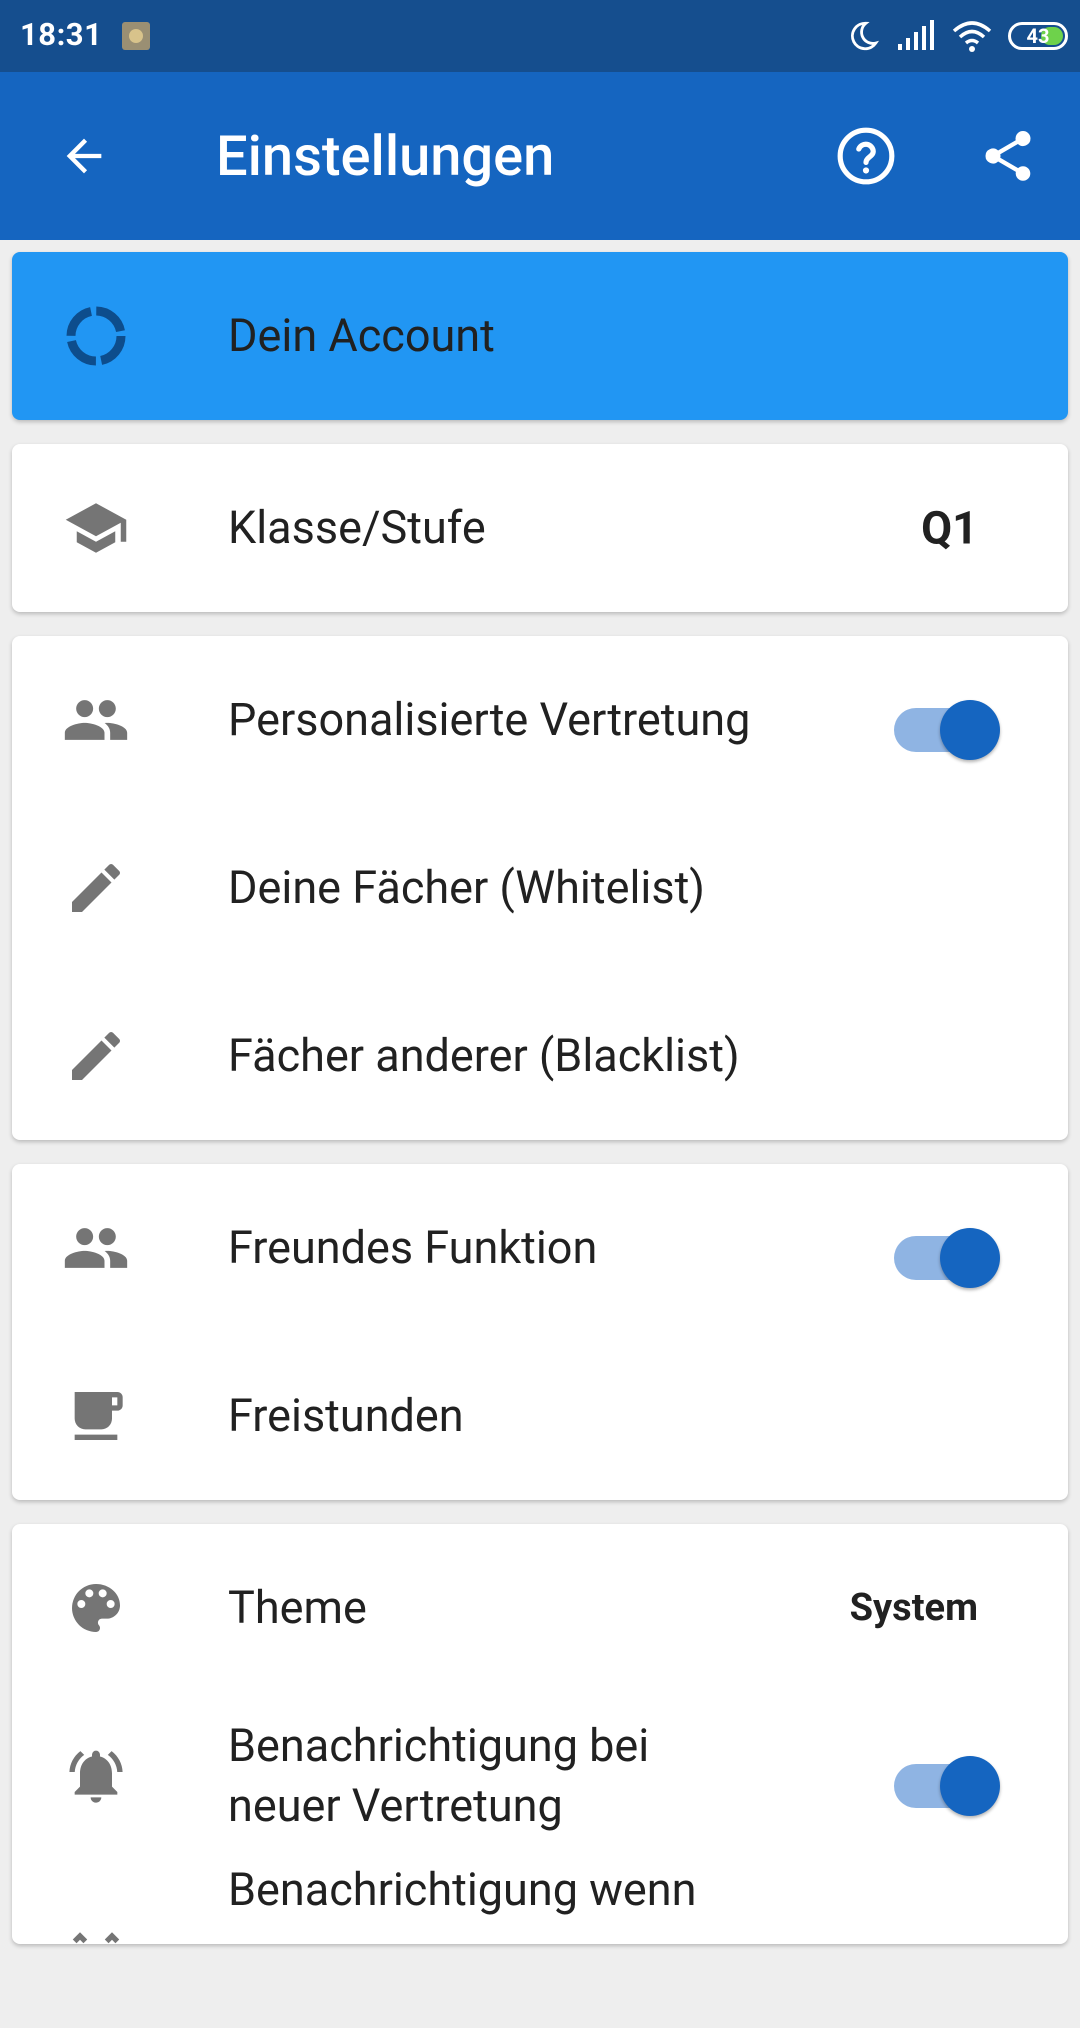 This screenshot has width=1080, height=2028. I want to click on class-row: Klasse/Stufe Q1, so click(540, 528).